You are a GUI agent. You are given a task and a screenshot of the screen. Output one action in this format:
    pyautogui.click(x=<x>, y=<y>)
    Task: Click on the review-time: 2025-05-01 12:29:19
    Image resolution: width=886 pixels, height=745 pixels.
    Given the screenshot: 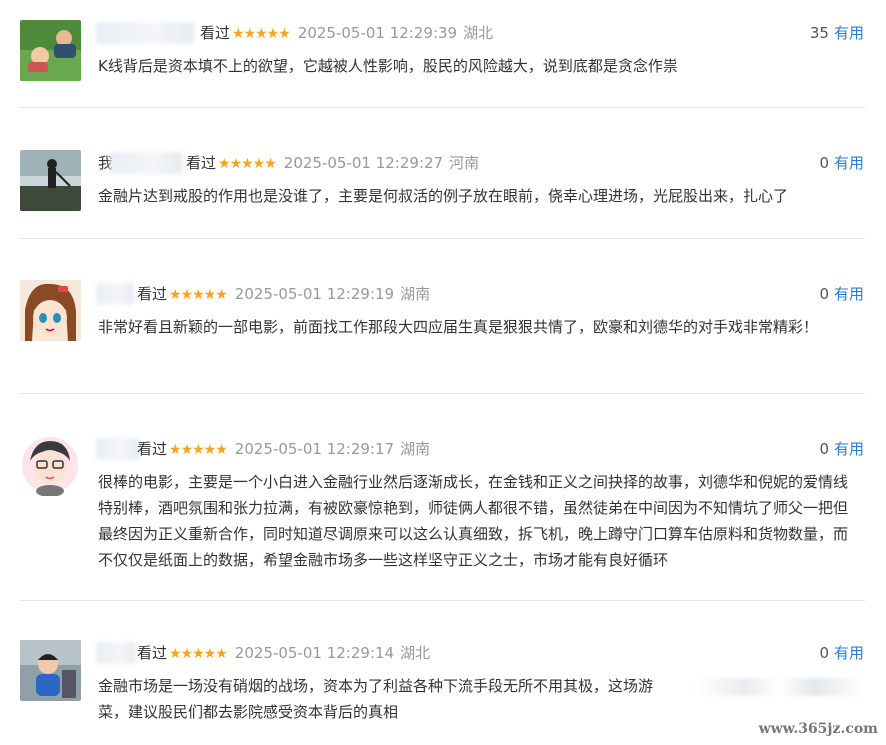 What is the action you would take?
    pyautogui.click(x=314, y=294)
    